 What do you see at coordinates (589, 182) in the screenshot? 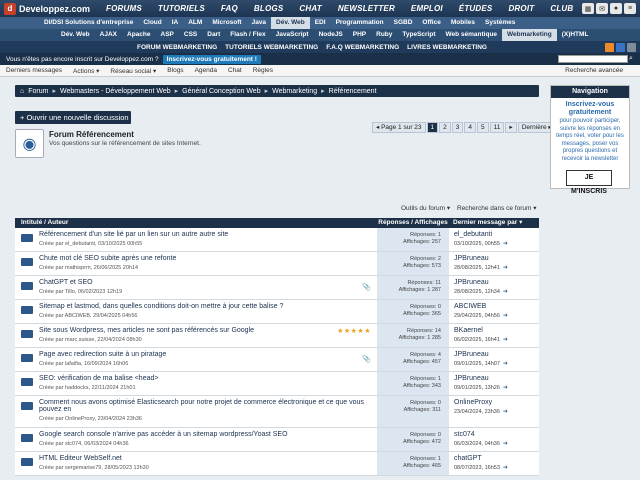
I see `signup-button: JE M'INSCRIS` at bounding box center [589, 182].